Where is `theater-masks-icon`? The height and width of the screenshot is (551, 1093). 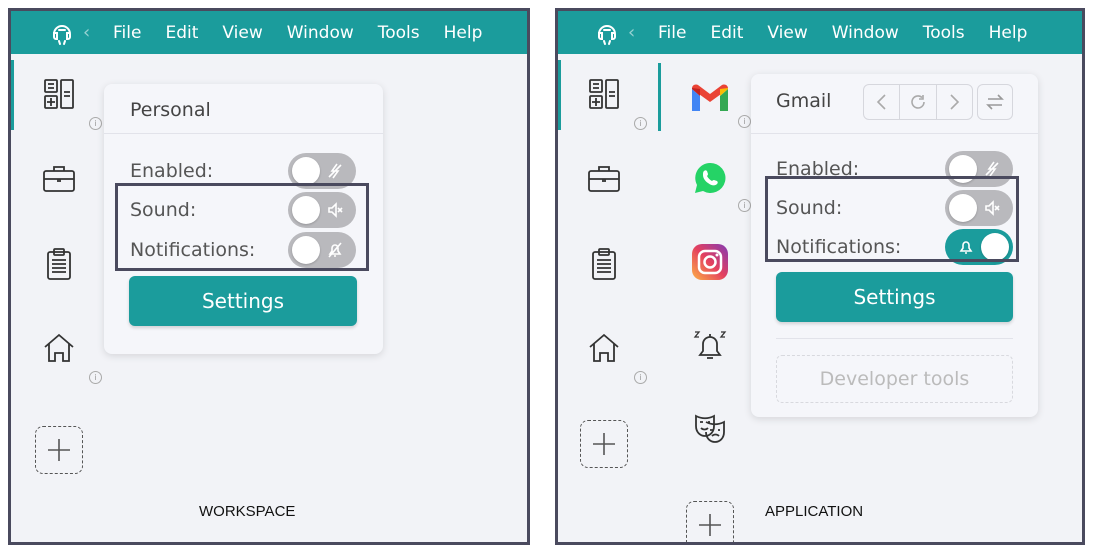
theater-masks-icon is located at coordinates (710, 428).